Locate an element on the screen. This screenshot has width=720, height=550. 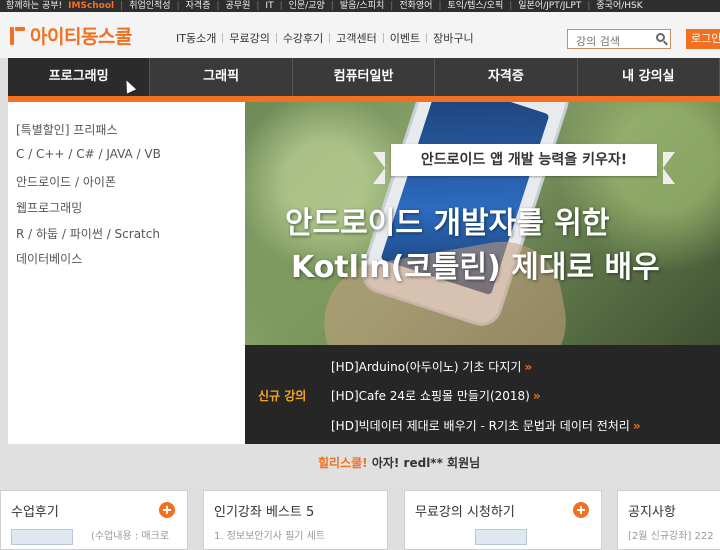
category-computer-general: 컴퓨터일반 is located at coordinates (364, 77).